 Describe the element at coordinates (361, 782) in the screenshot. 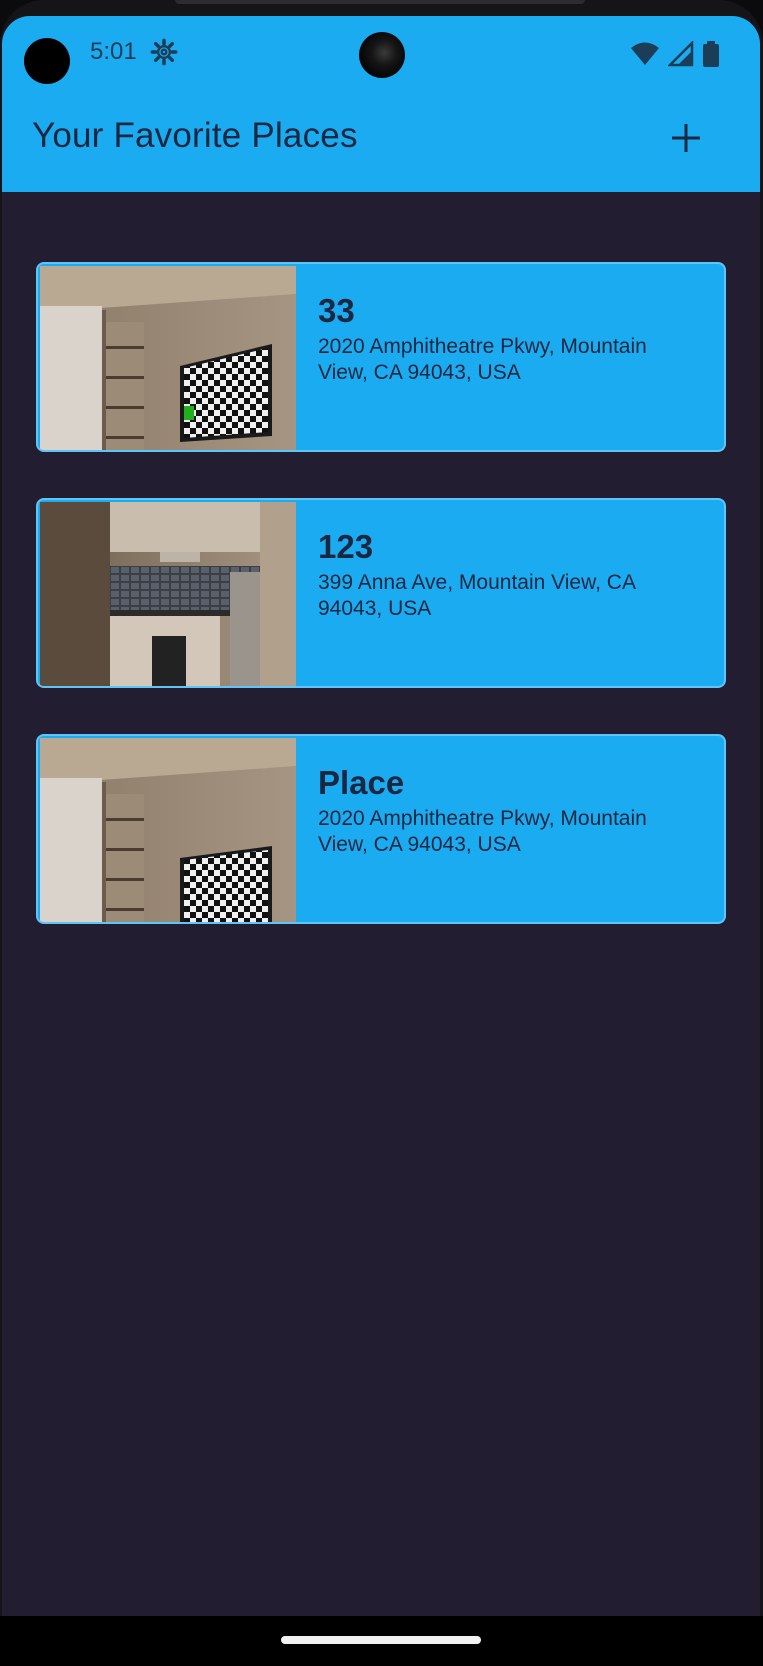

I see `place-title: Place` at that location.